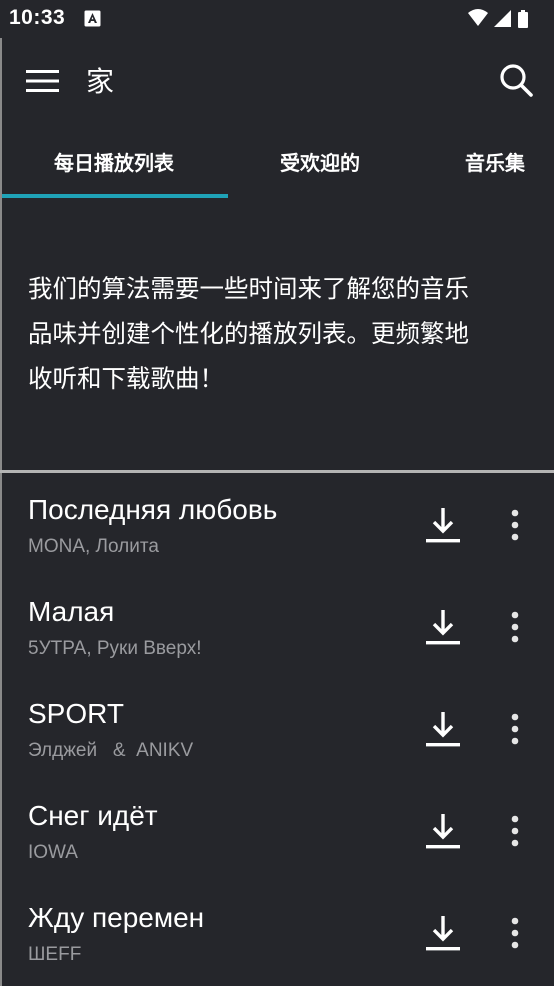 The image size is (554, 986). What do you see at coordinates (116, 917) in the screenshot?
I see `song-title: Жду перемен` at bounding box center [116, 917].